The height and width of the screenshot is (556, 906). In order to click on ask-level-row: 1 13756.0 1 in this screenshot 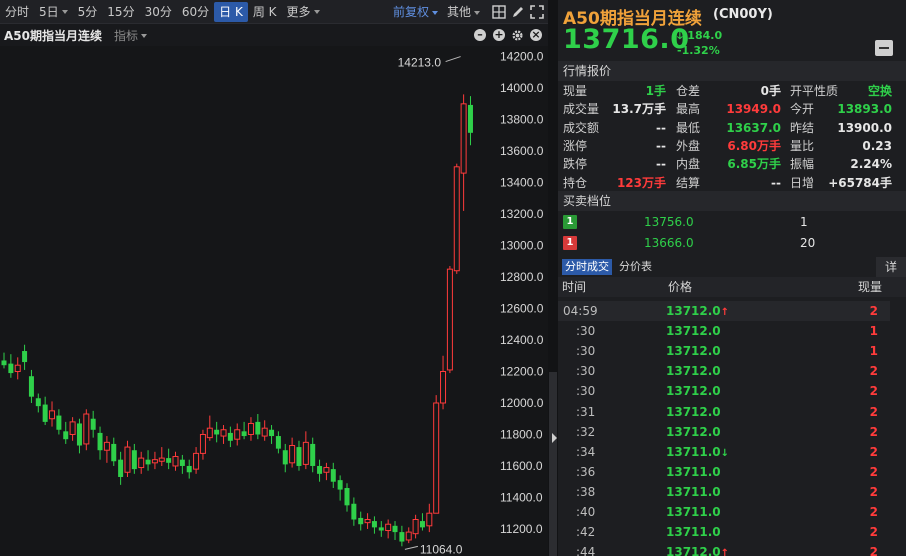, I will do `click(732, 222)`.